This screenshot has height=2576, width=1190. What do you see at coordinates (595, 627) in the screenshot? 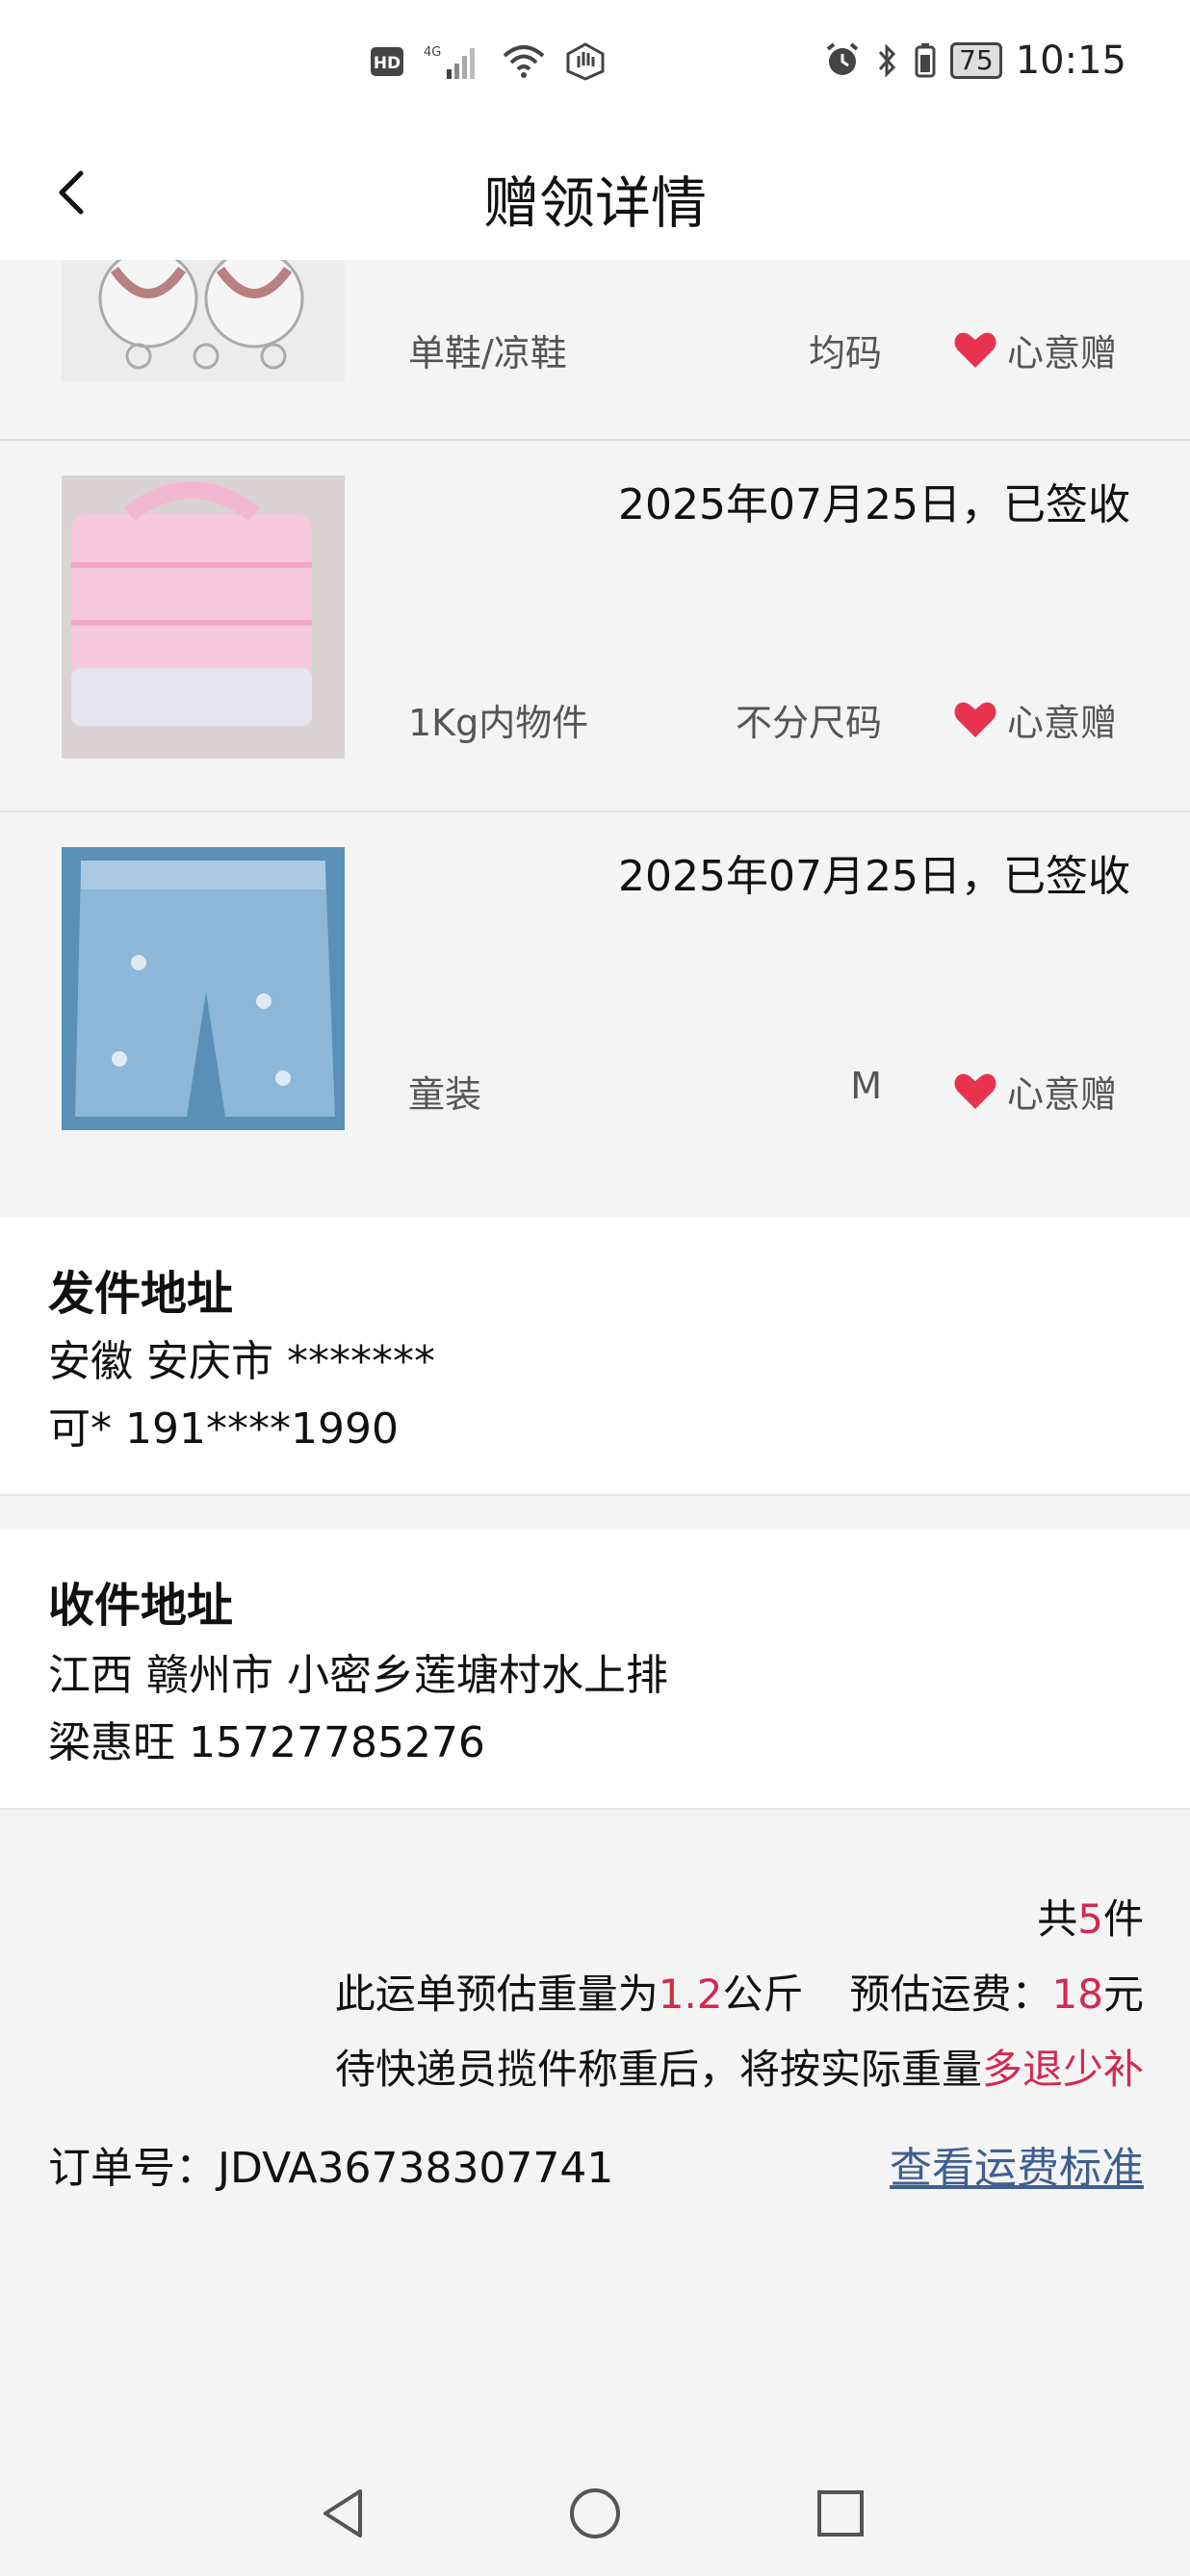
I see `list-item: 2025年07月25日，已签收 1Kg内物件 不分尺码 心意赠` at bounding box center [595, 627].